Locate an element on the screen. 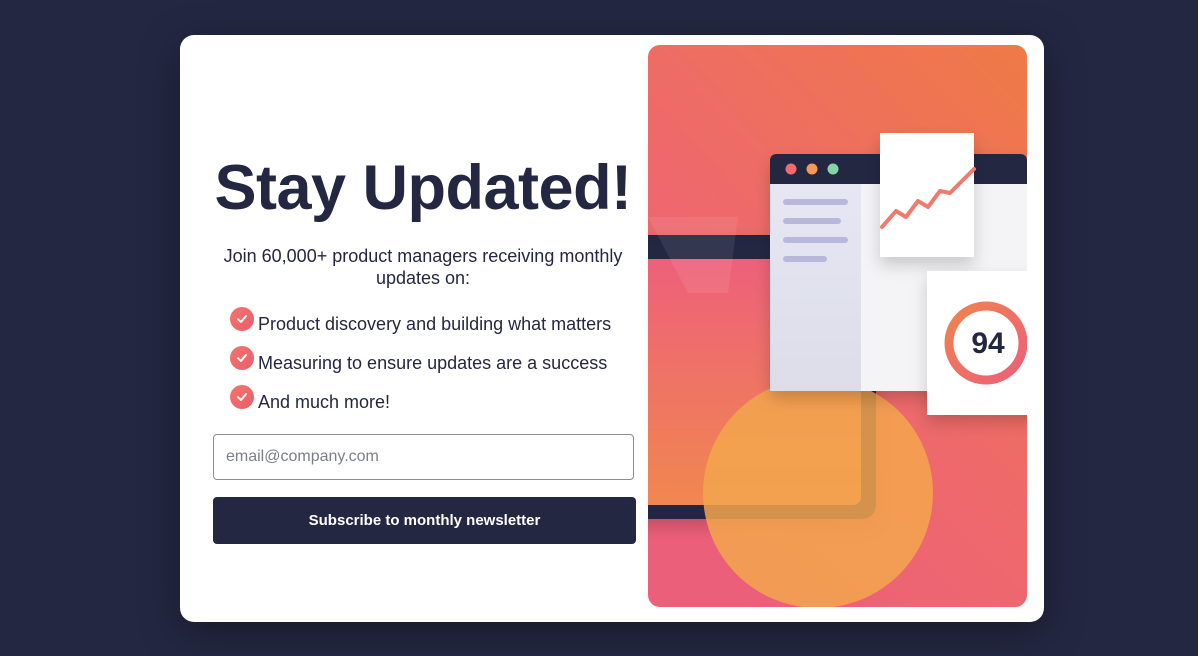  green-dot is located at coordinates (833, 169).